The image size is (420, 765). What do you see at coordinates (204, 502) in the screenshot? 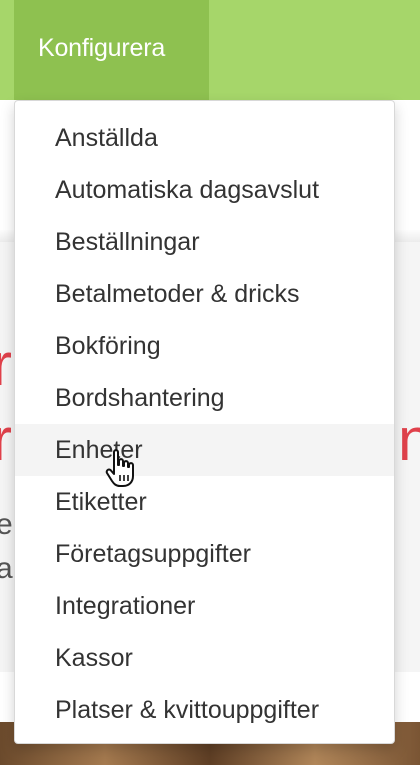
I see `menu-item-etiketter: Etiketter` at bounding box center [204, 502].